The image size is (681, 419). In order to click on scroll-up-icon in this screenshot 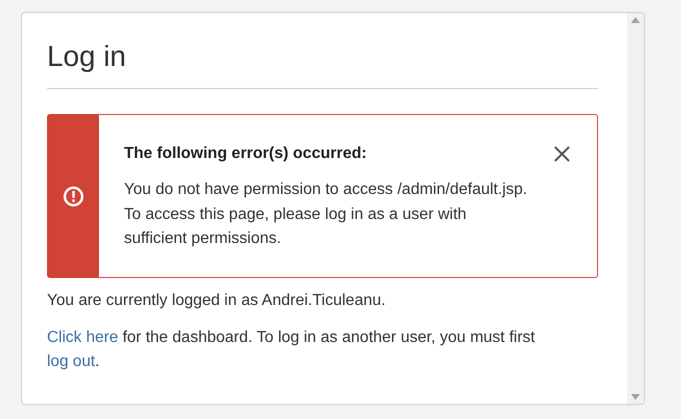, I will do `click(635, 20)`.